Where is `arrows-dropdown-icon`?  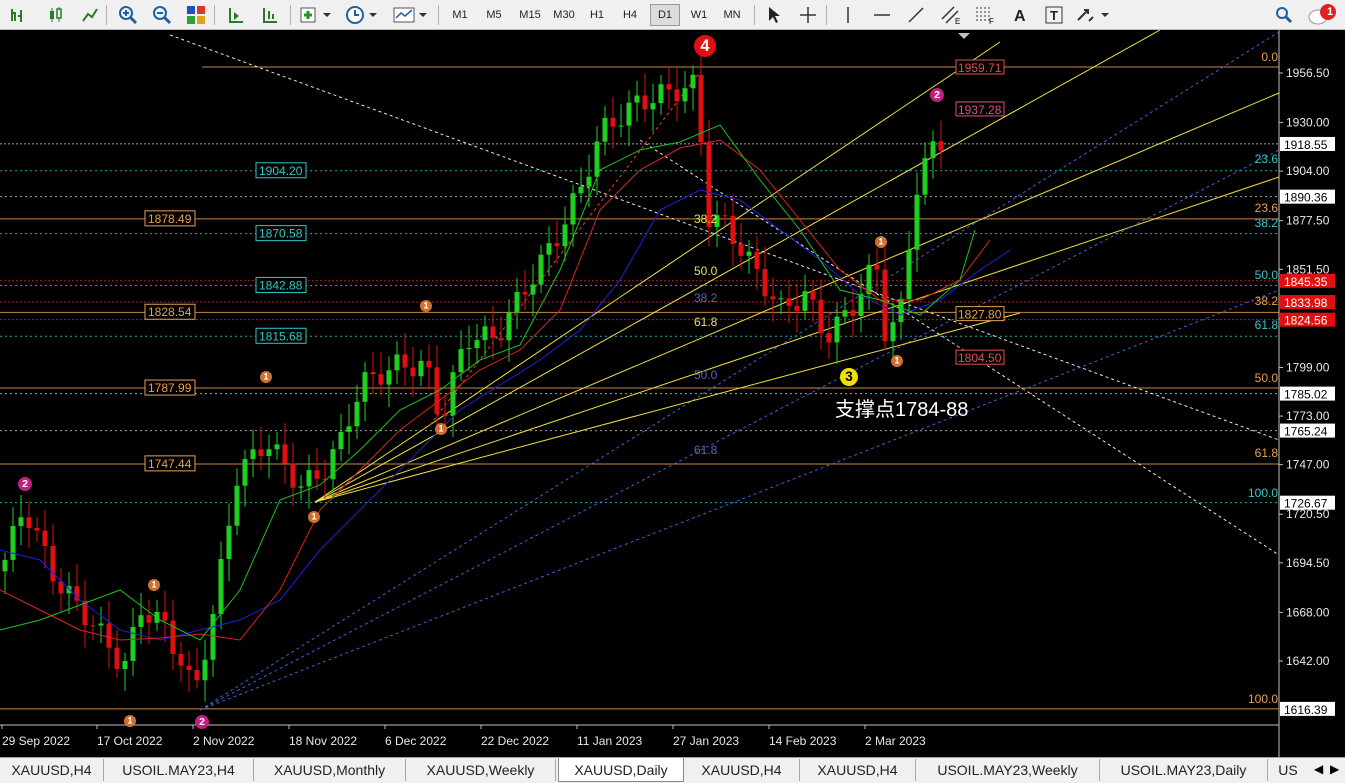
arrows-dropdown-icon is located at coordinates (1093, 15).